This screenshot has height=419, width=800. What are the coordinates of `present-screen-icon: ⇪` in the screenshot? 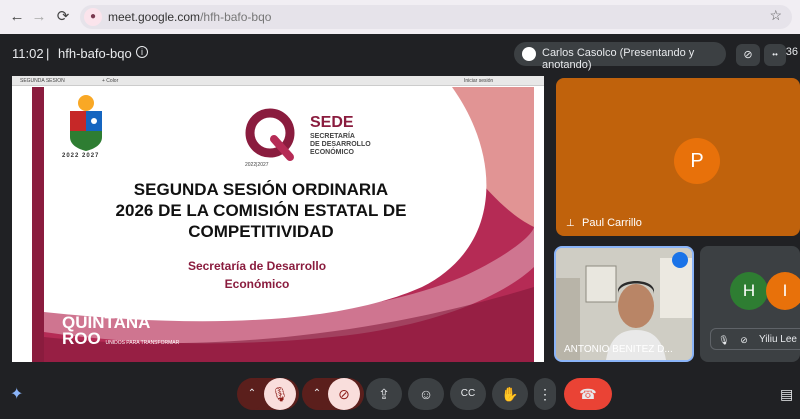 It's located at (384, 394).